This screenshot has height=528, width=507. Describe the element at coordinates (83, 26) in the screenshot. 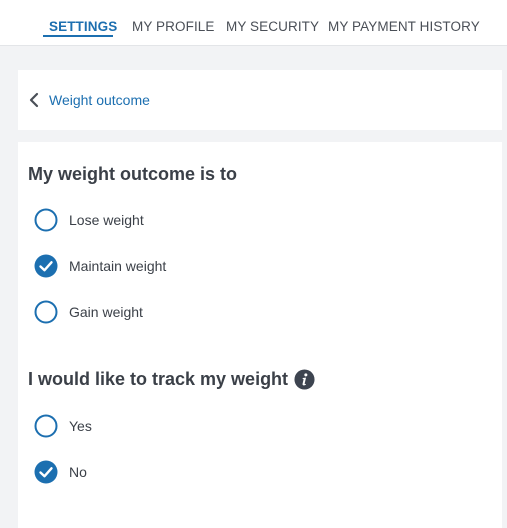

I see `tab-settings: SETTINGS` at that location.